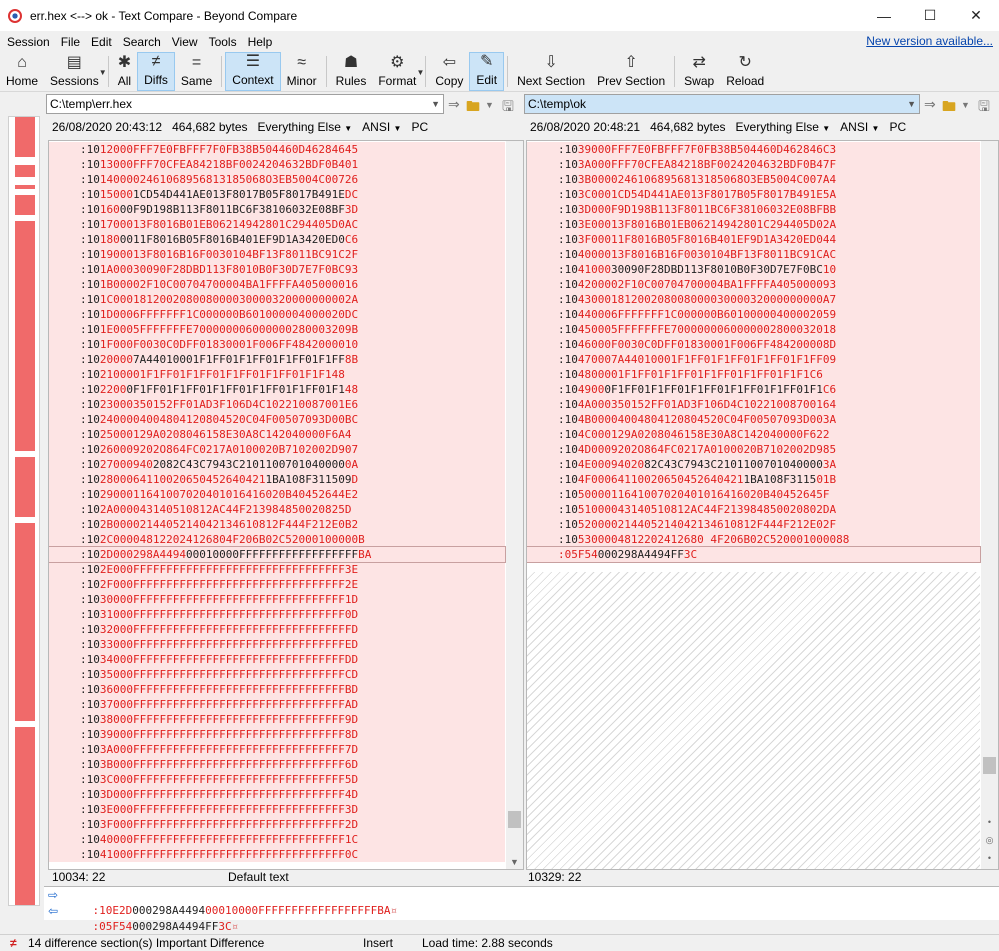  I want to click on minimize-button: —, so click(884, 15).